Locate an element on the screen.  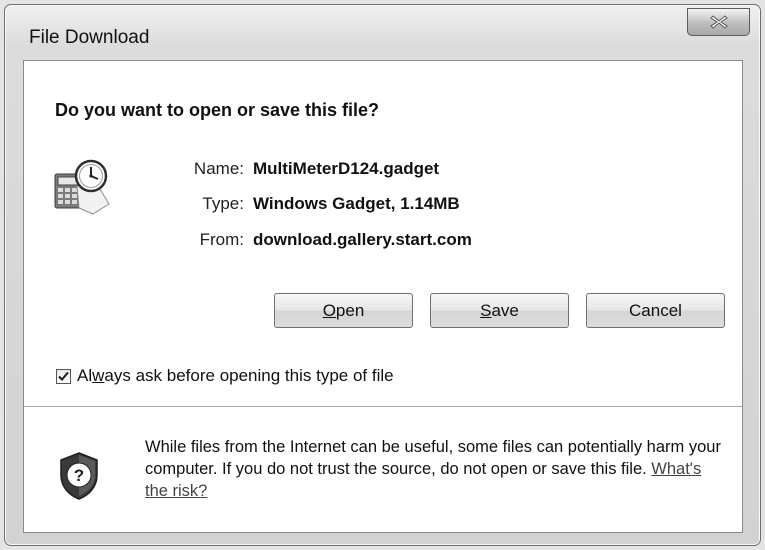
calculator-clock-icon is located at coordinates (82, 187).